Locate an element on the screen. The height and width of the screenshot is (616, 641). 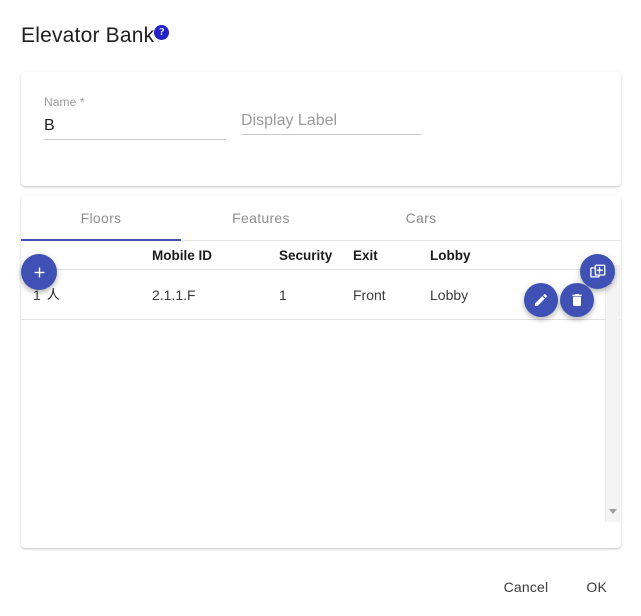
ok-button: OK is located at coordinates (596, 587).